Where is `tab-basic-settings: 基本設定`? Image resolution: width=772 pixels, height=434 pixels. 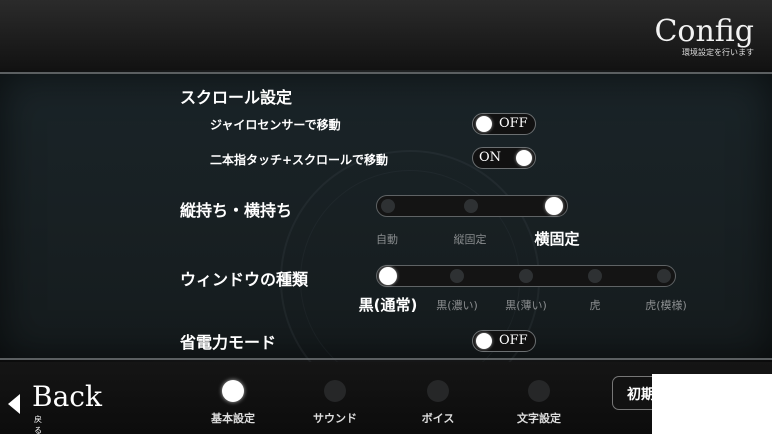
tab-basic-settings: 基本設定 is located at coordinates (233, 403).